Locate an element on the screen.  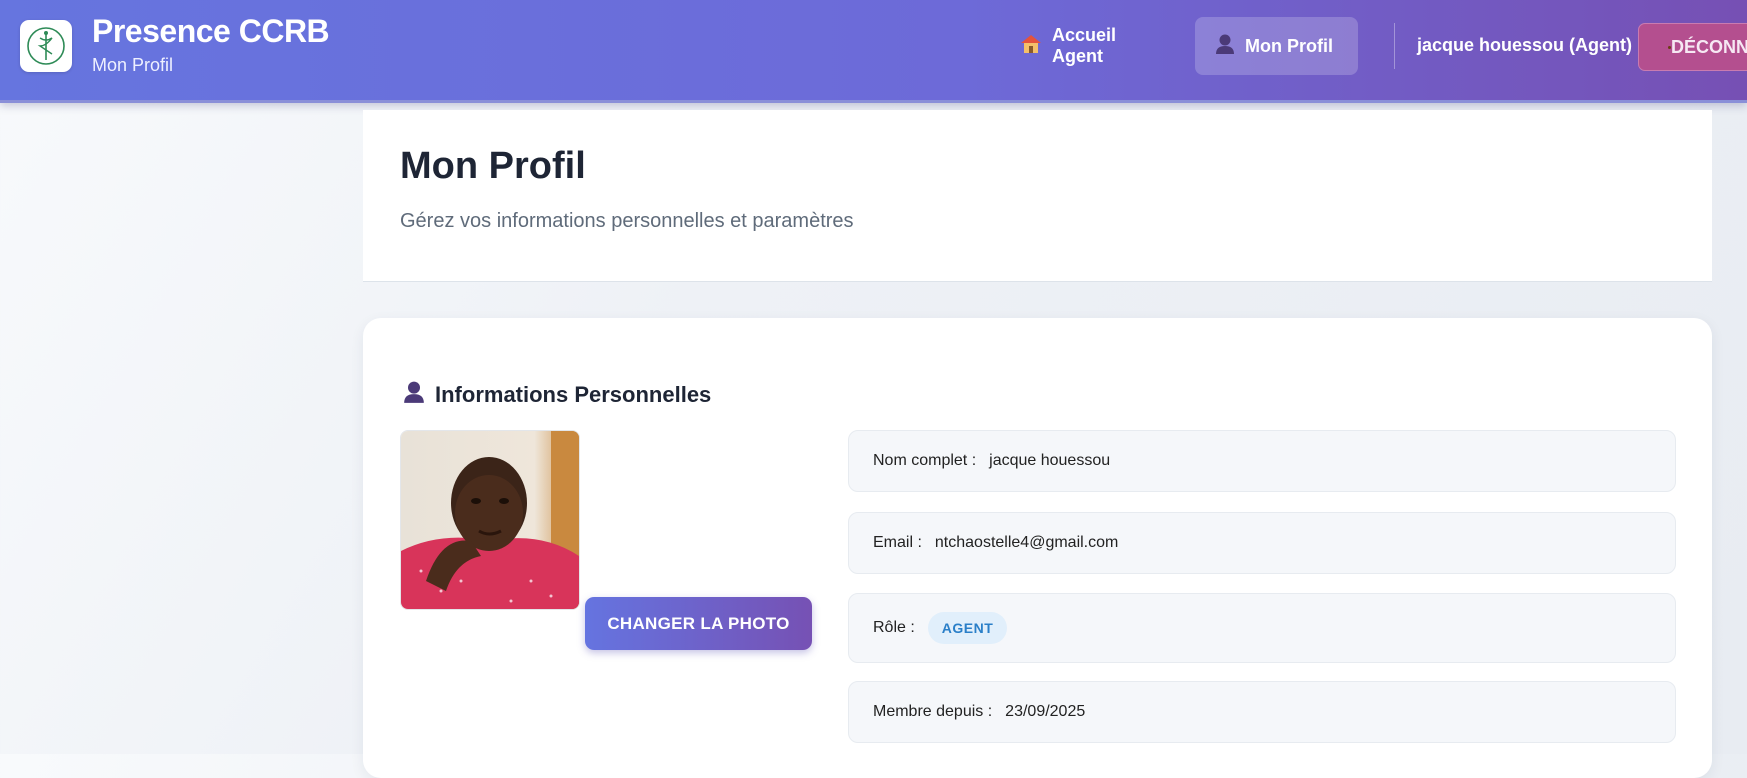
member-since-field: Membre depuis : 23/09/2025 is located at coordinates (1262, 712).